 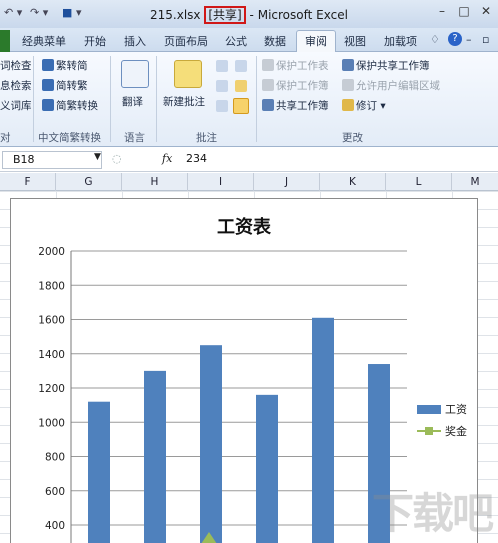 What do you see at coordinates (222, 66) in the screenshot?
I see `delete-comment-icon` at bounding box center [222, 66].